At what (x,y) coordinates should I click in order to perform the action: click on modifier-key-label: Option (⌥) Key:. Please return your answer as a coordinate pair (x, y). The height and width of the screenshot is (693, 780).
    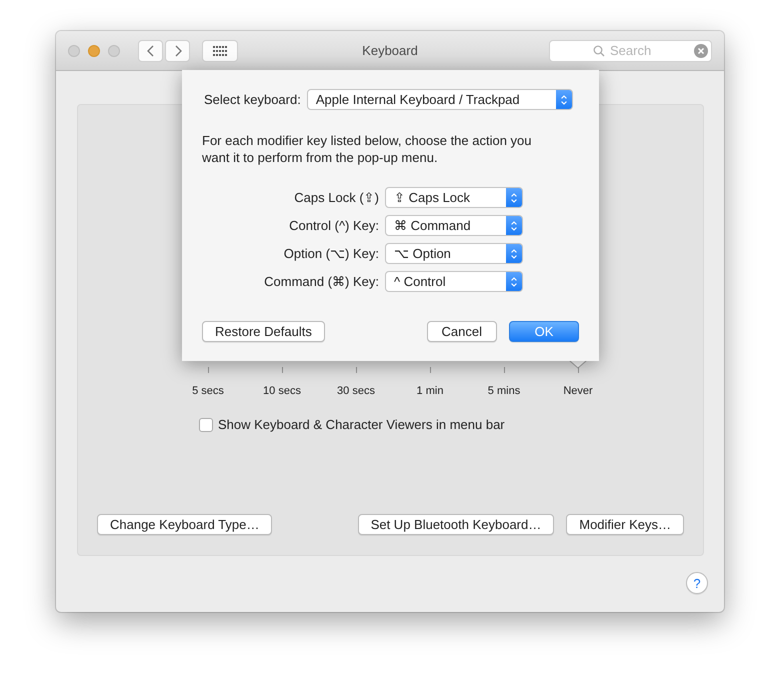
    Looking at the image, I should click on (330, 253).